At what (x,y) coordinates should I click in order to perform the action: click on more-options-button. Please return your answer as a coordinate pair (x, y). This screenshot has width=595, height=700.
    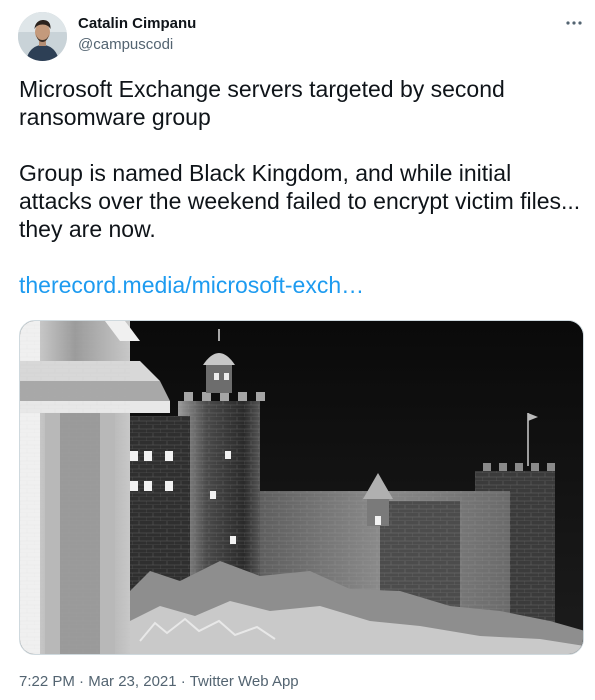
    Looking at the image, I should click on (574, 23).